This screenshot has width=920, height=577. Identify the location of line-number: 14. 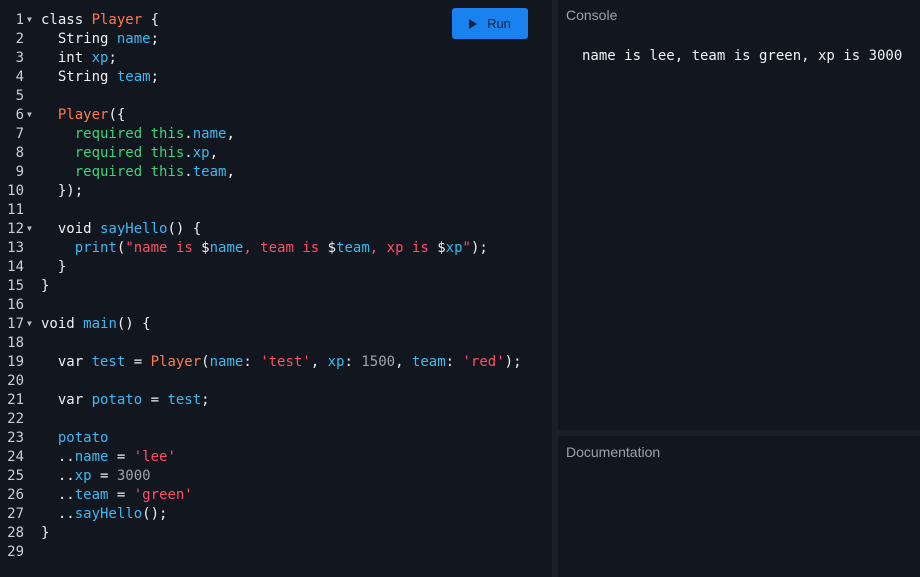
(15, 267).